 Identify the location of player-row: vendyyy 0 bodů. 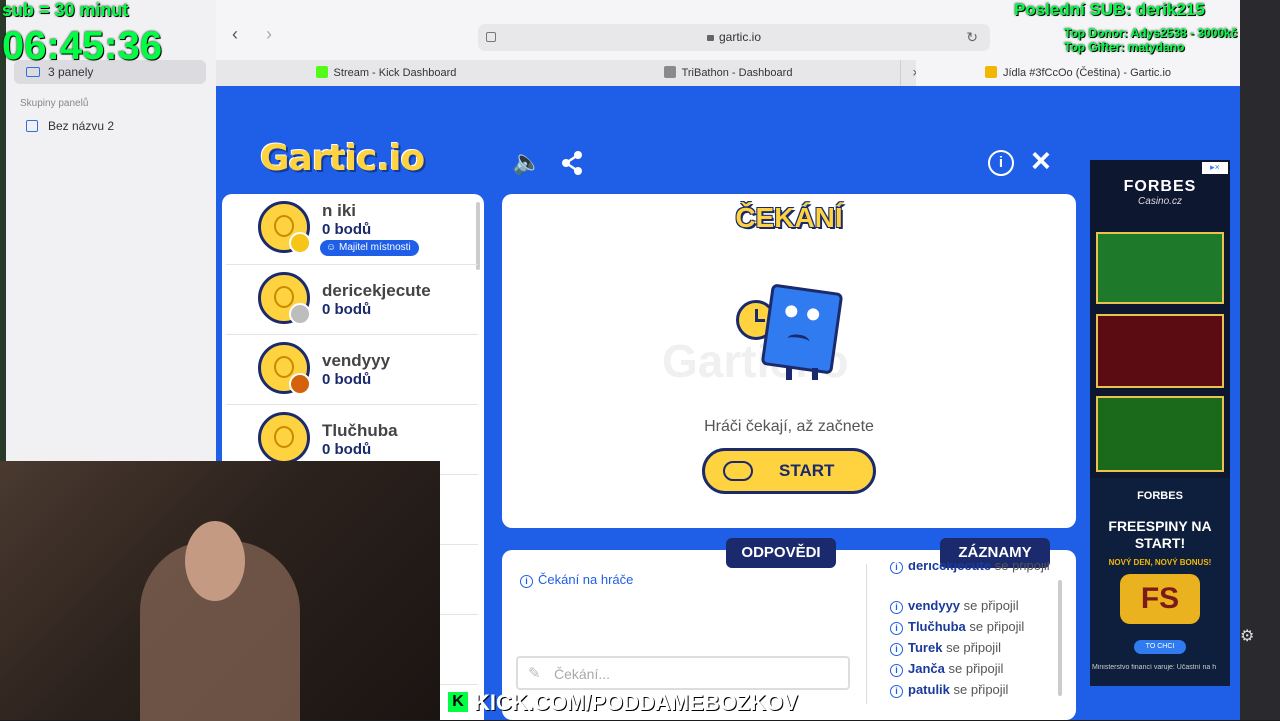
(352, 369).